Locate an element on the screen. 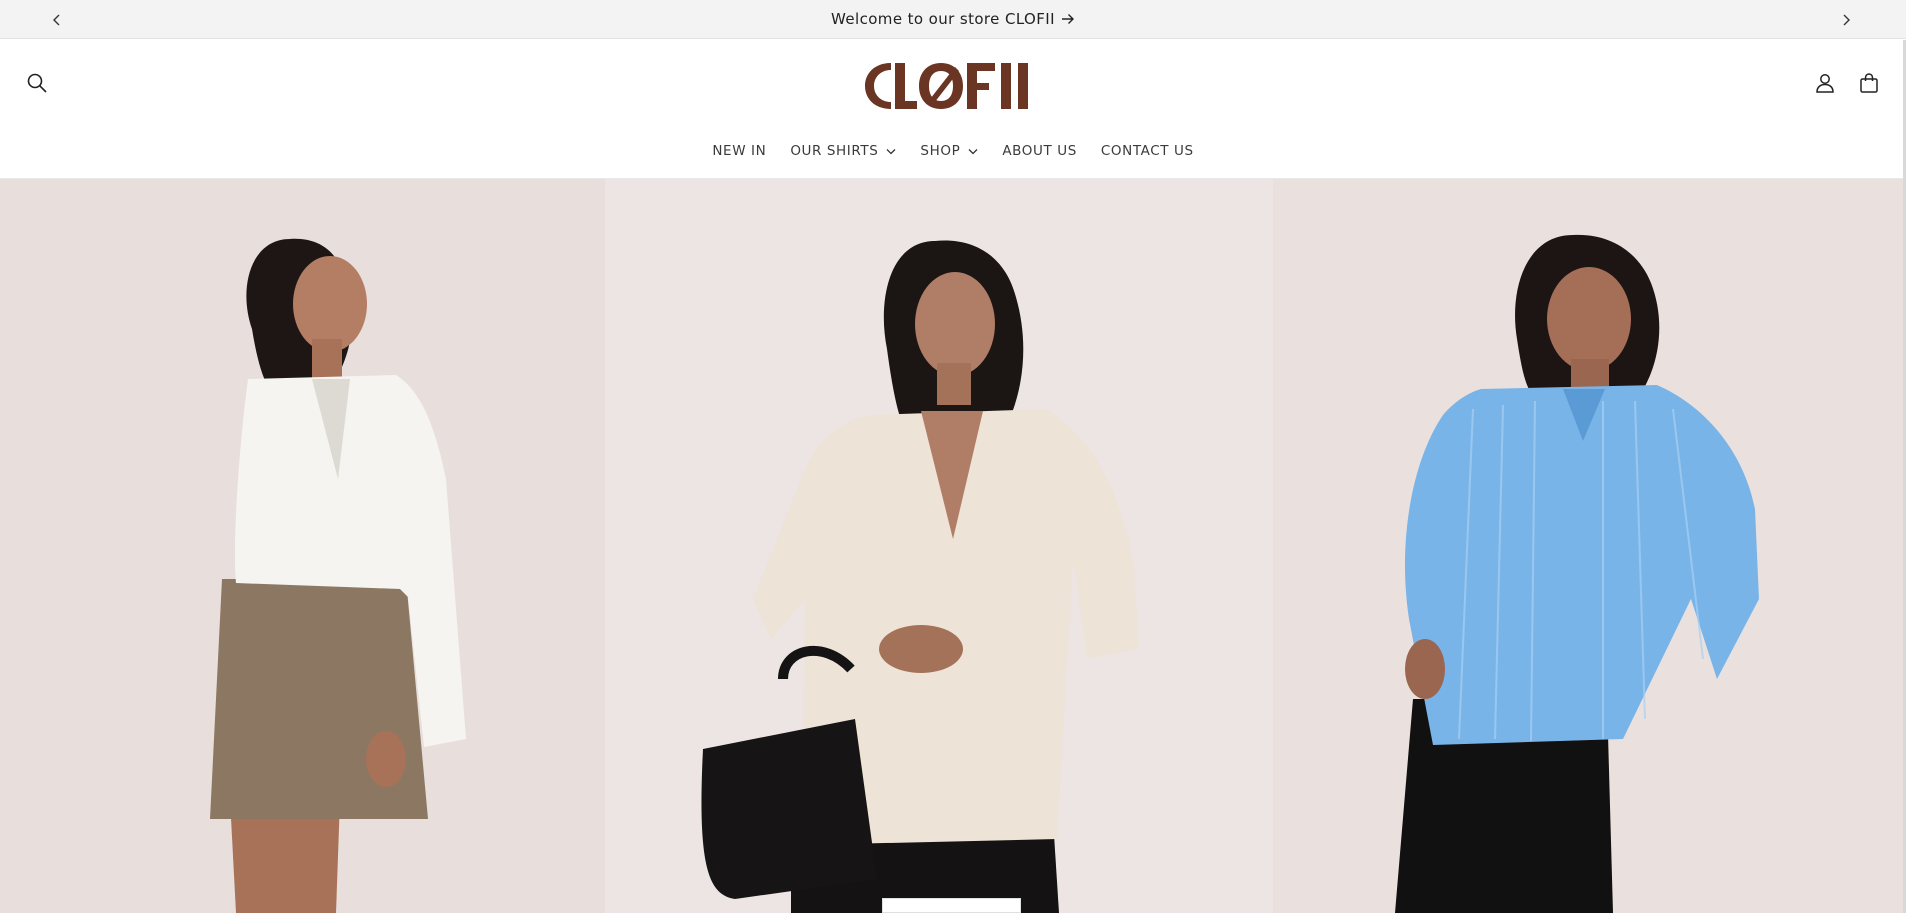 The image size is (1906, 913). announcement-prev-button is located at coordinates (57, 19).